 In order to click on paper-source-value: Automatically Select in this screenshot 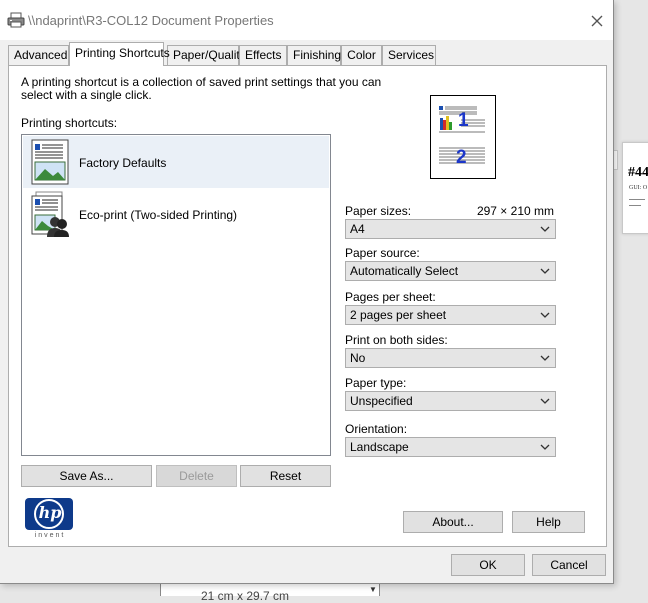, I will do `click(404, 271)`.